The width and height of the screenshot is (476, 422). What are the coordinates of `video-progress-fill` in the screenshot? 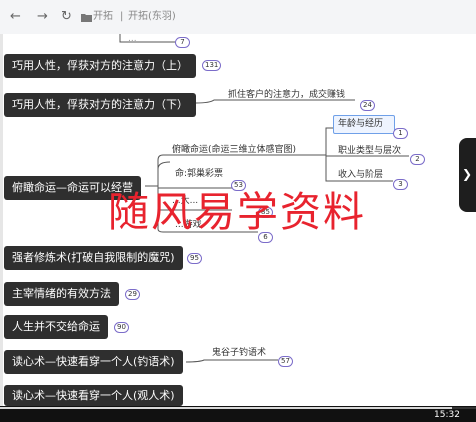 It's located at (226, 408).